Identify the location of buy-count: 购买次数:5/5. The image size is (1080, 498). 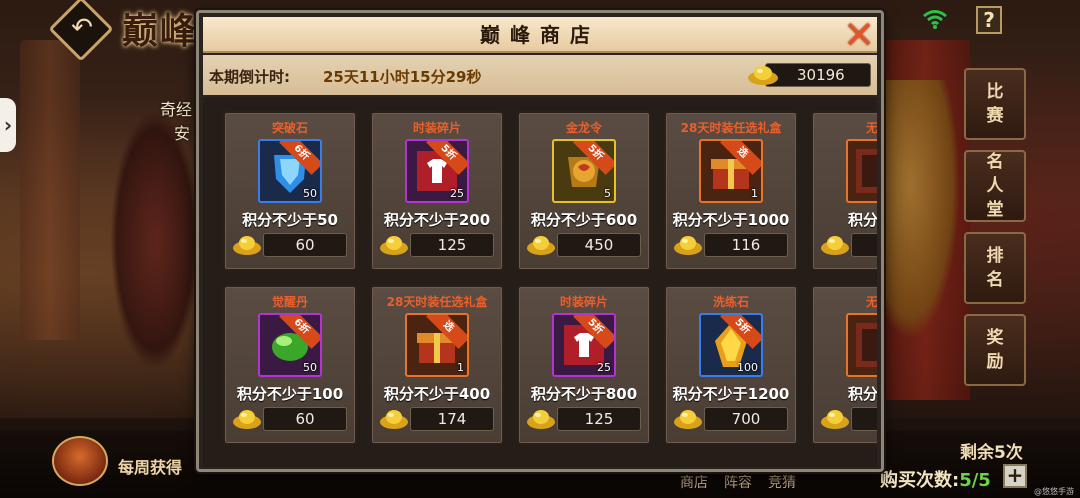
(935, 479).